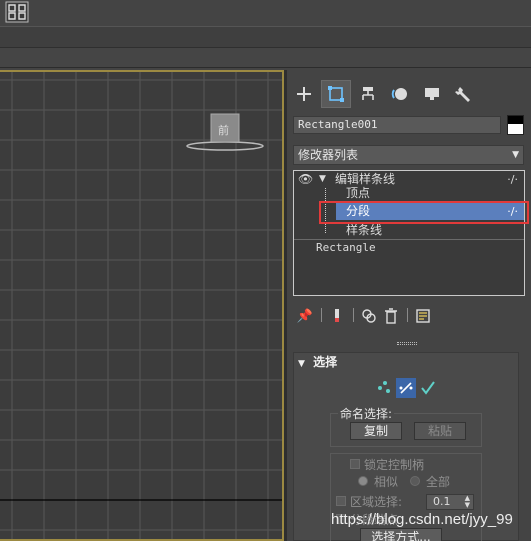  What do you see at coordinates (424, 212) in the screenshot?
I see `annotation-highlight-box` at bounding box center [424, 212].